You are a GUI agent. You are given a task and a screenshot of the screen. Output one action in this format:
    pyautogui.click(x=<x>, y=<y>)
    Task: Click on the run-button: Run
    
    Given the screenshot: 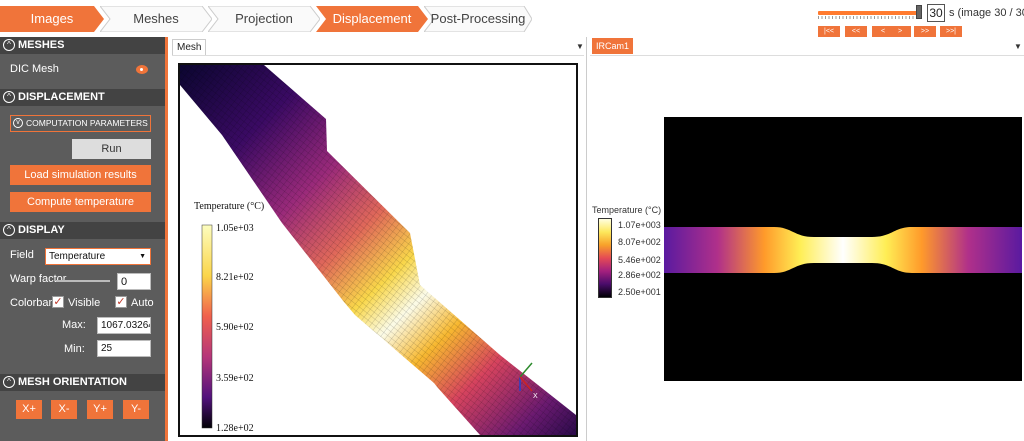 What is the action you would take?
    pyautogui.click(x=111, y=149)
    